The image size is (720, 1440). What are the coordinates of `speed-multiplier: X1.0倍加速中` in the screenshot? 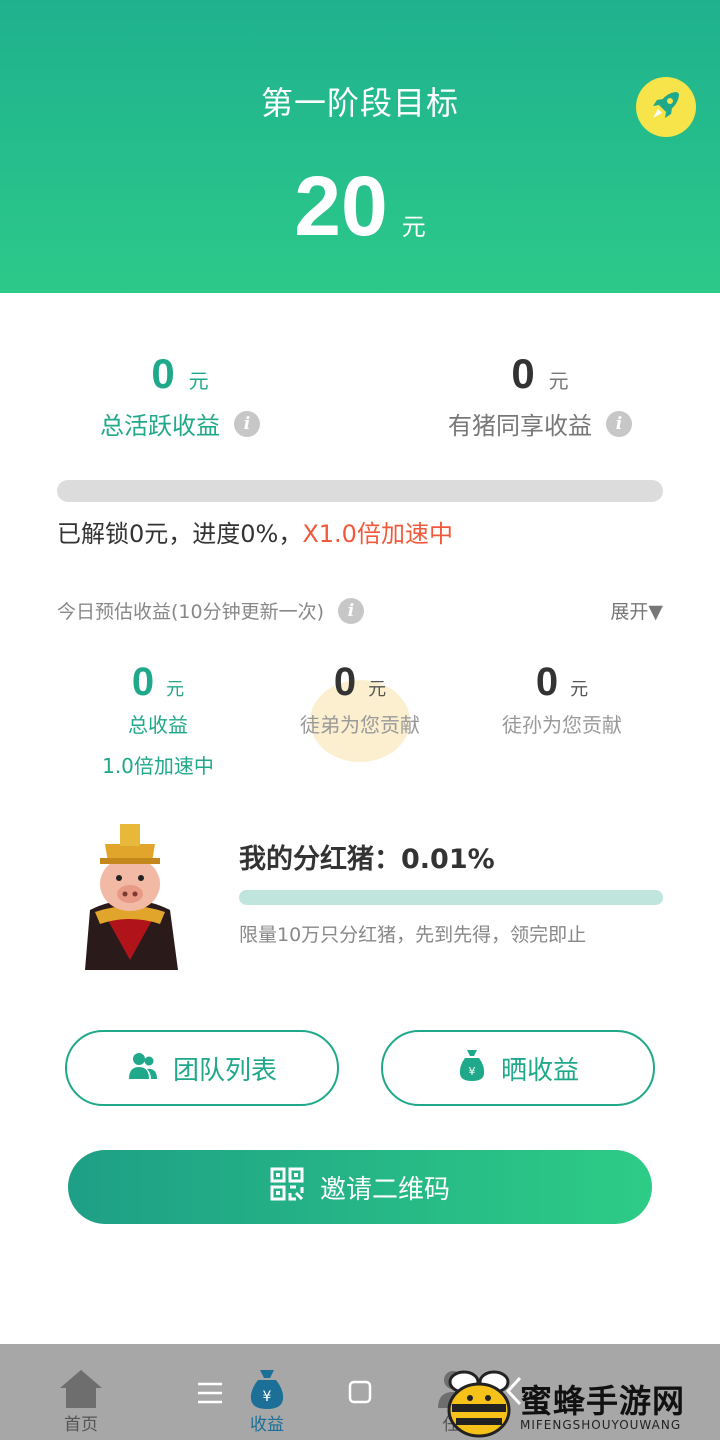 It's located at (377, 534).